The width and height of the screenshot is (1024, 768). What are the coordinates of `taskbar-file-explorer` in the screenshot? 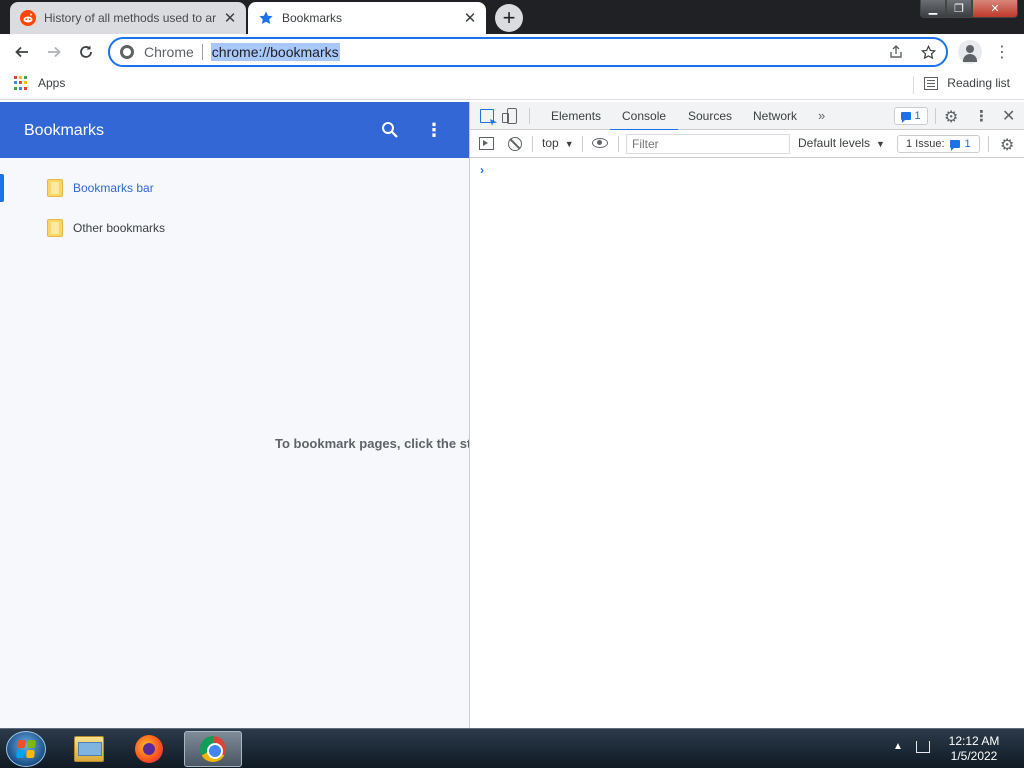 It's located at (89, 749).